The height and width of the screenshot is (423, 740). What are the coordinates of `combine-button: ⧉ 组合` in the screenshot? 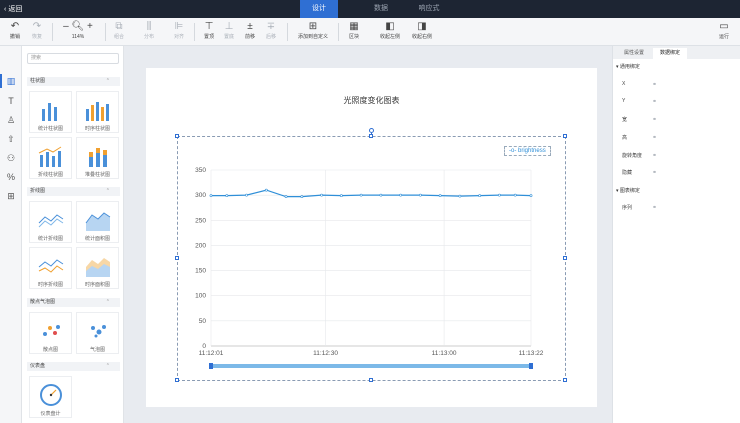 It's located at (119, 31).